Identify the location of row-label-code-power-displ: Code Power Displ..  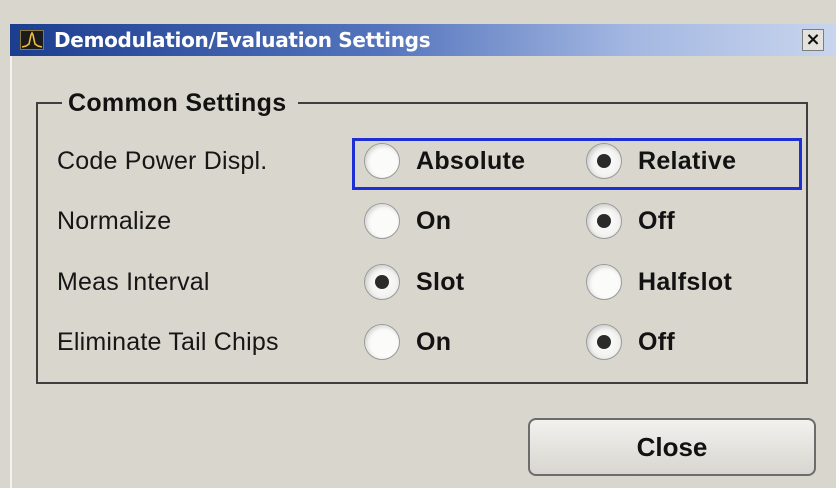
(162, 161).